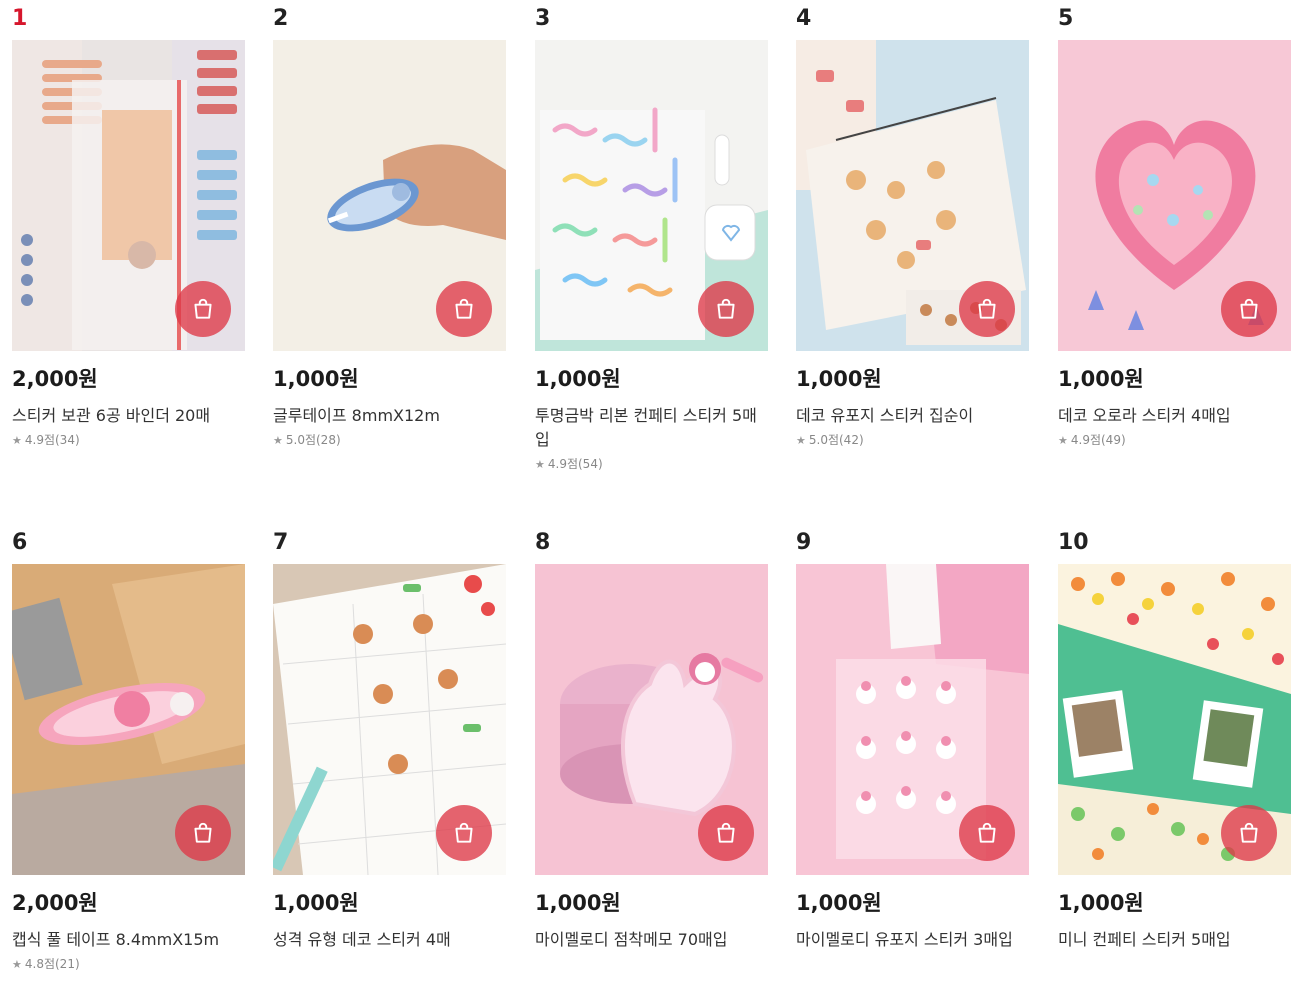  What do you see at coordinates (651, 428) in the screenshot?
I see `product-name: 투명금박 리본 컨페티 스티커 5매입` at bounding box center [651, 428].